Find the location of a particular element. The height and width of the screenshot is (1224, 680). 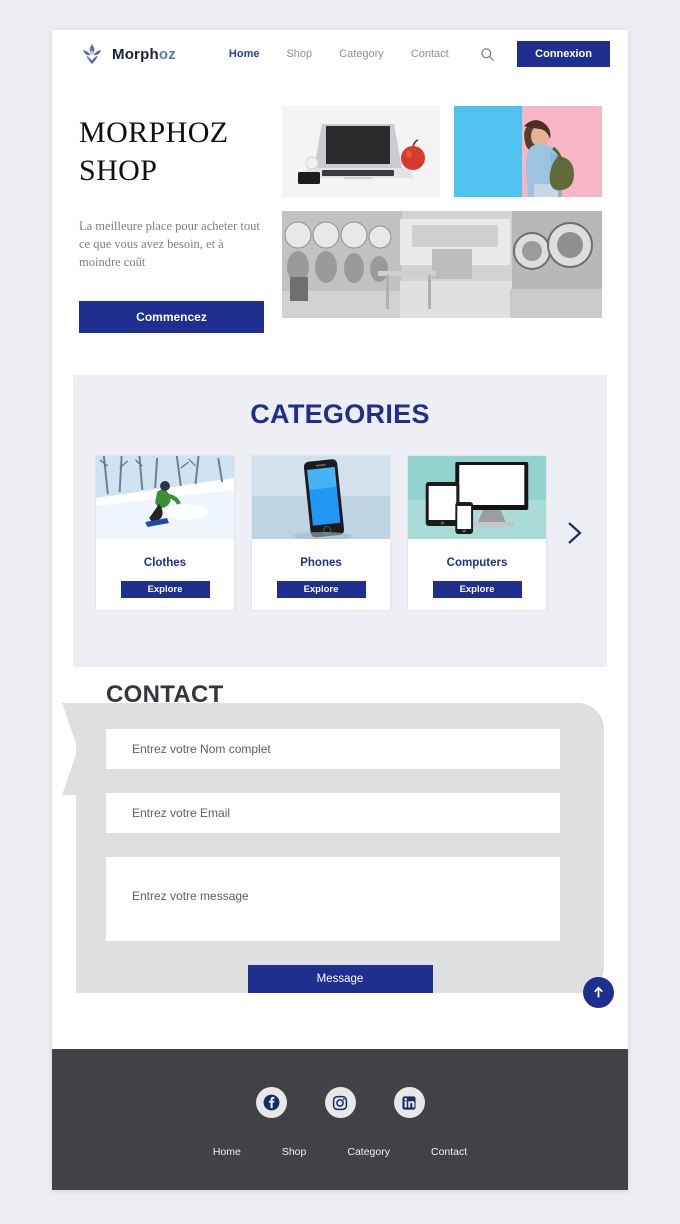

send-message-button: Message is located at coordinates (340, 979).